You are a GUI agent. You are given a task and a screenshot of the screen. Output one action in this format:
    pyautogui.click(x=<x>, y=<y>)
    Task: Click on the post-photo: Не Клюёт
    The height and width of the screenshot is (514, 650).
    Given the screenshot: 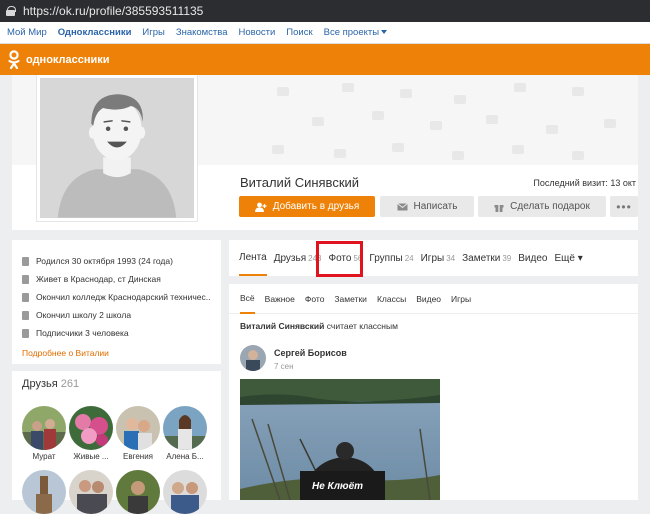 What is the action you would take?
    pyautogui.click(x=340, y=439)
    